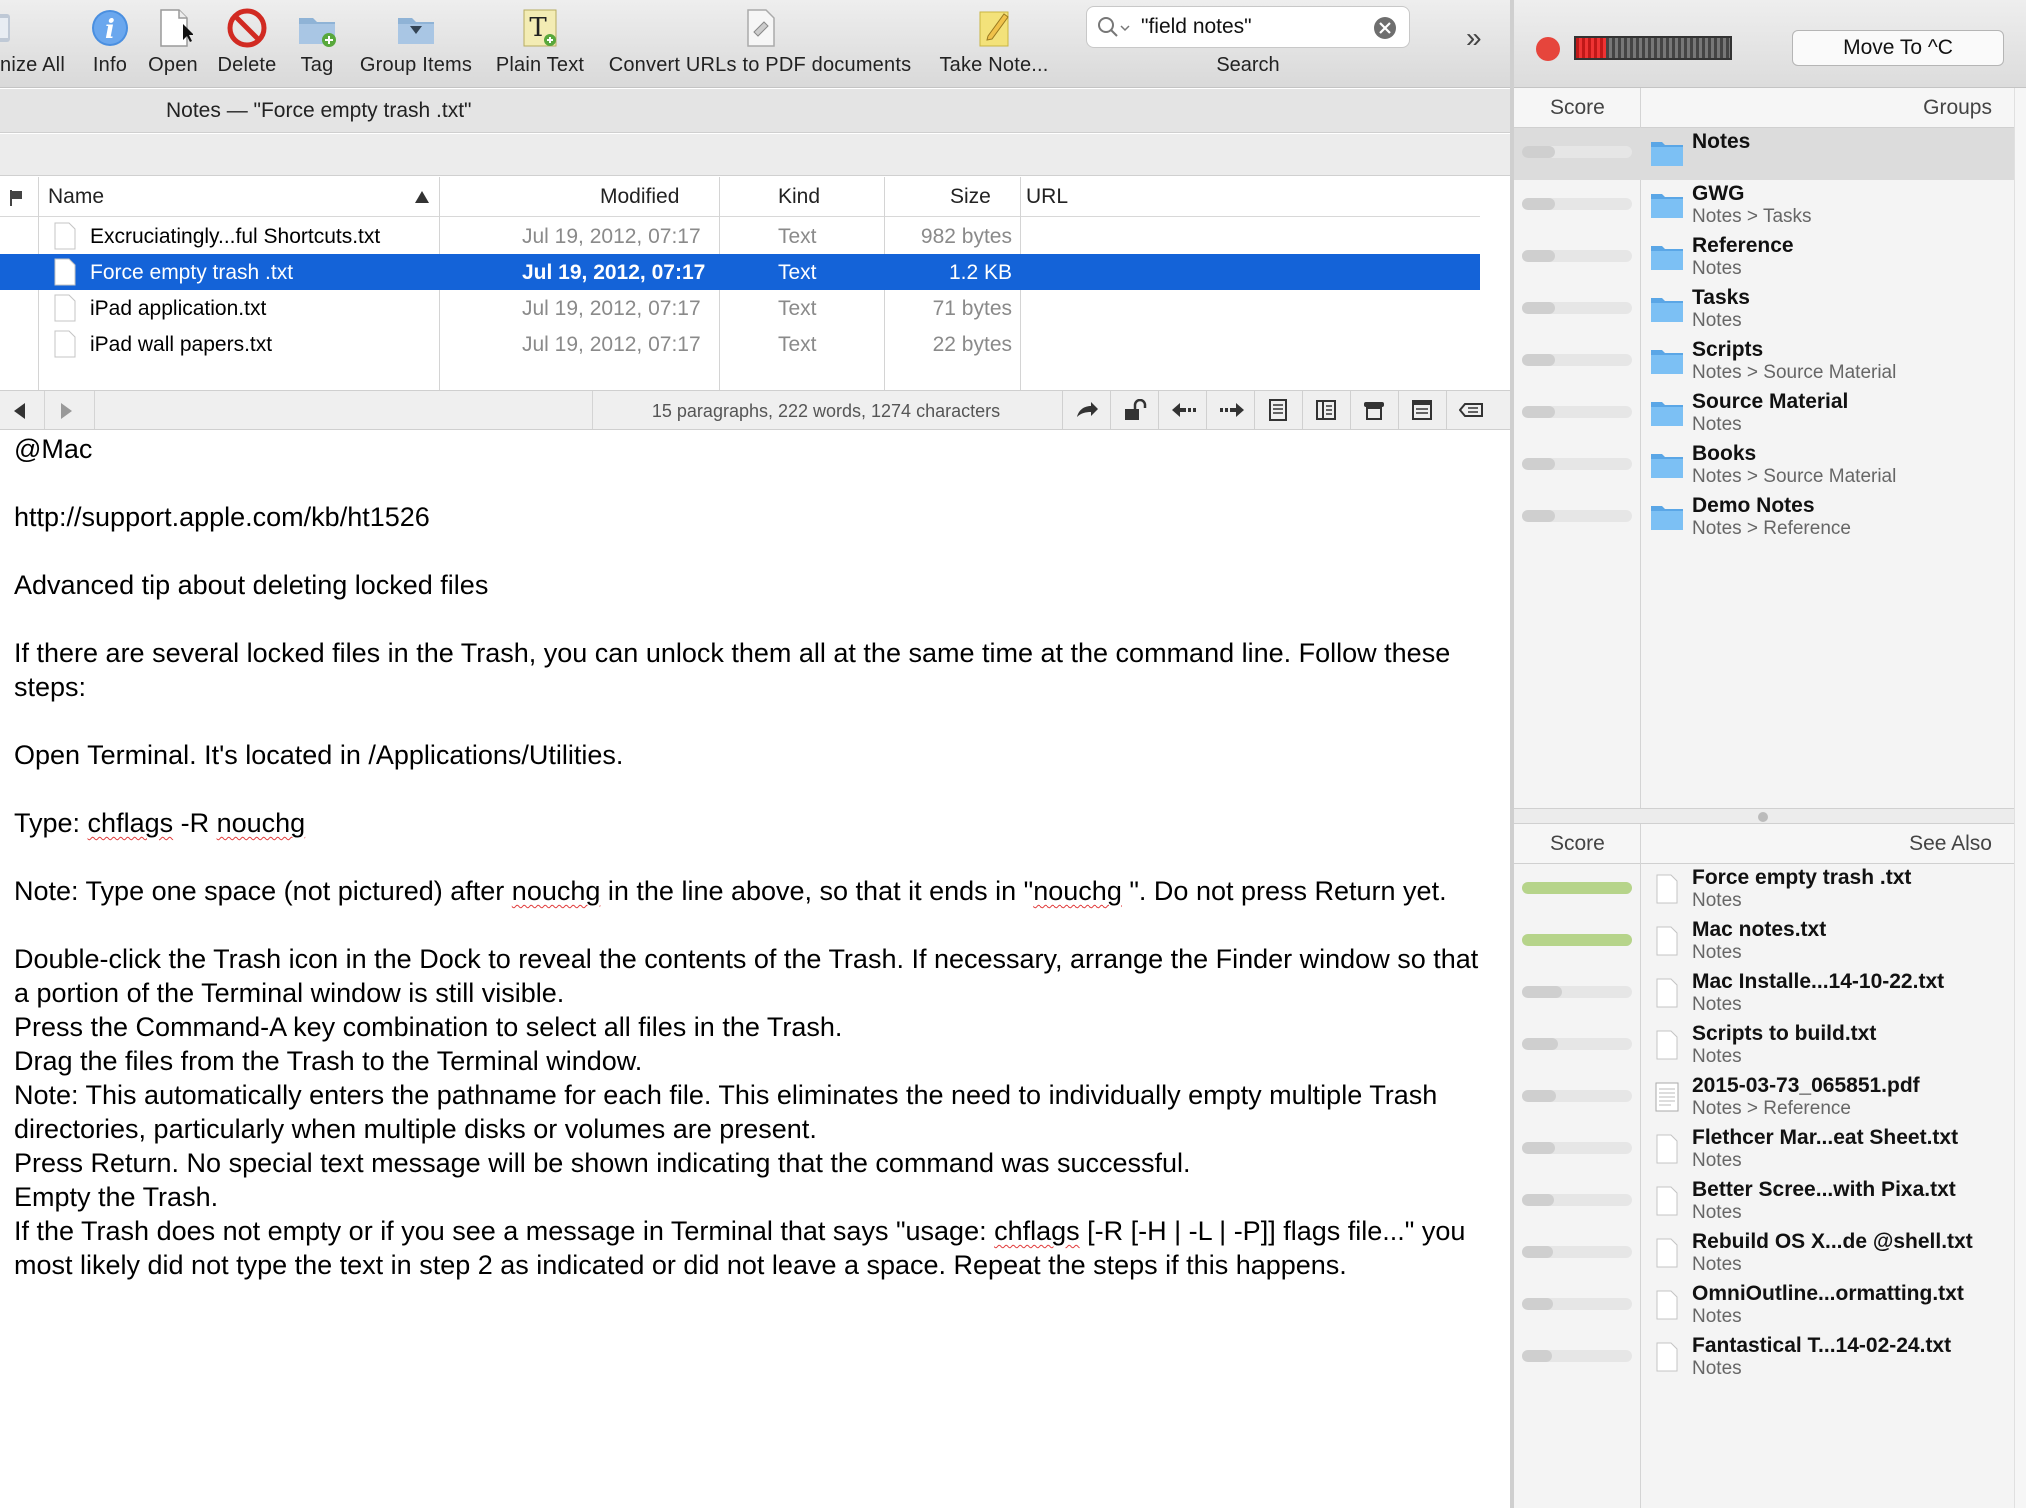 This screenshot has height=1508, width=2026. What do you see at coordinates (760, 44) in the screenshot?
I see `convert-urls-button: Convert URLs to PDF documents` at bounding box center [760, 44].